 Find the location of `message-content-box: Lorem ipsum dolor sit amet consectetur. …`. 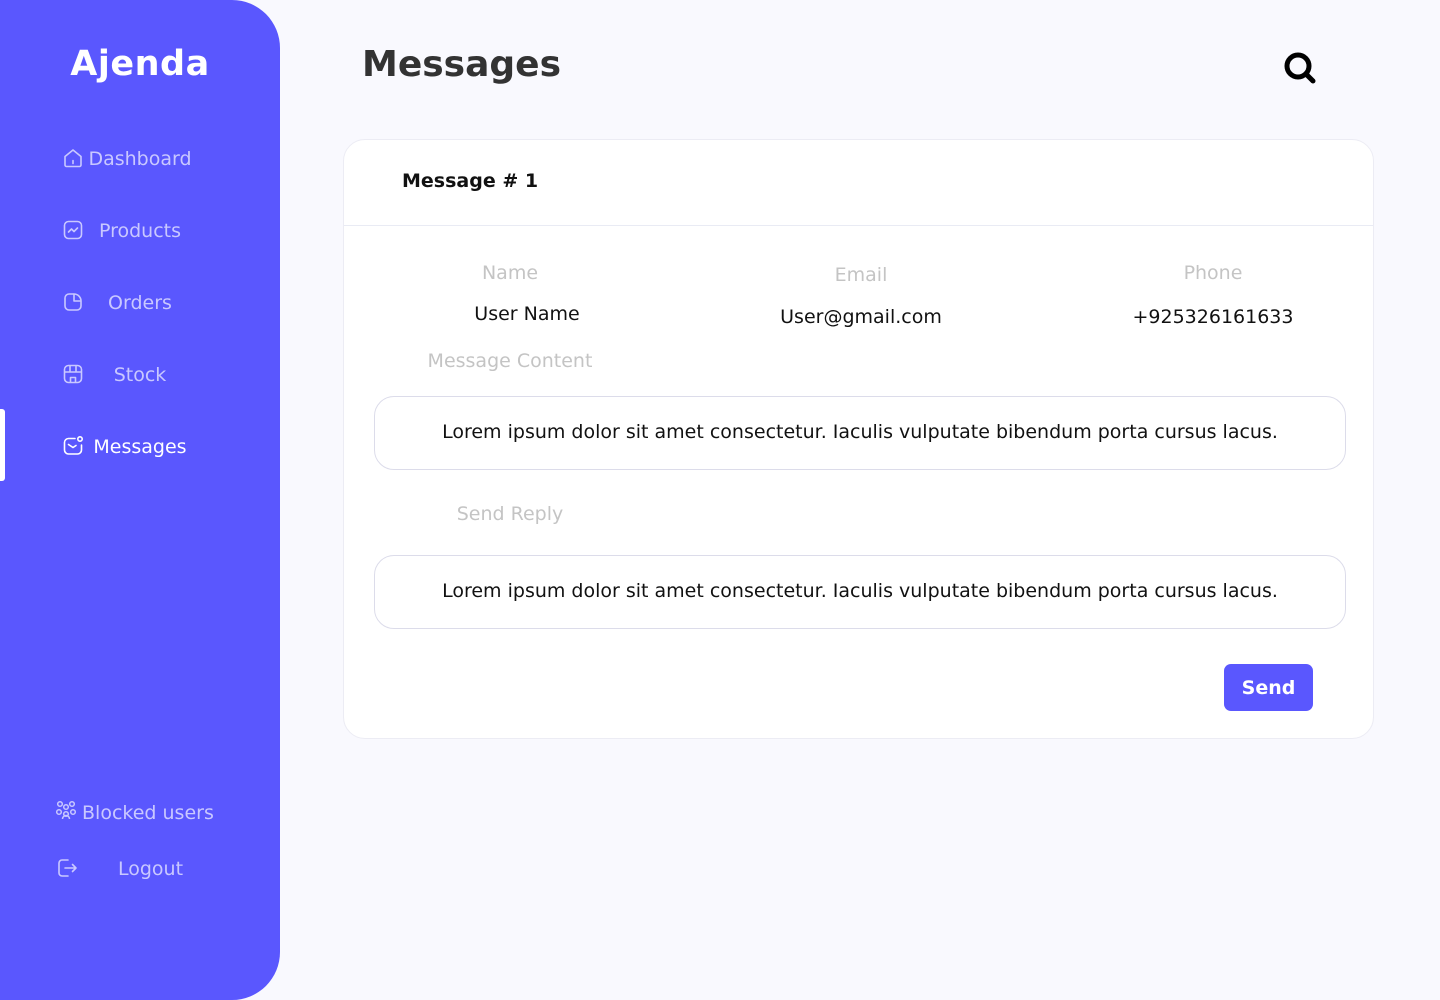

message-content-box: Lorem ipsum dolor sit amet consectetur. … is located at coordinates (860, 433).